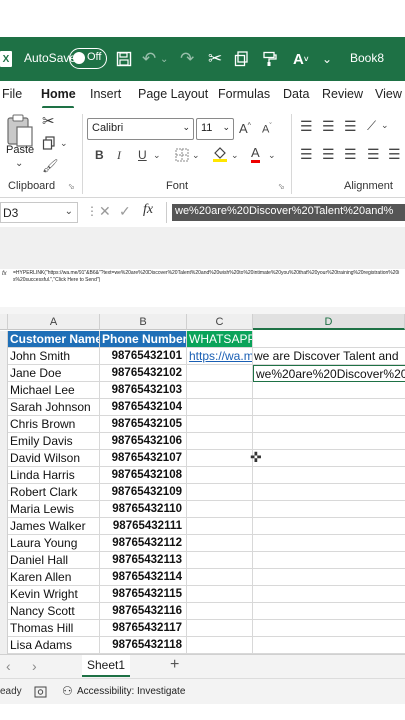  What do you see at coordinates (54, 577) in the screenshot?
I see `cell-customer-name: Karen Allen` at bounding box center [54, 577].